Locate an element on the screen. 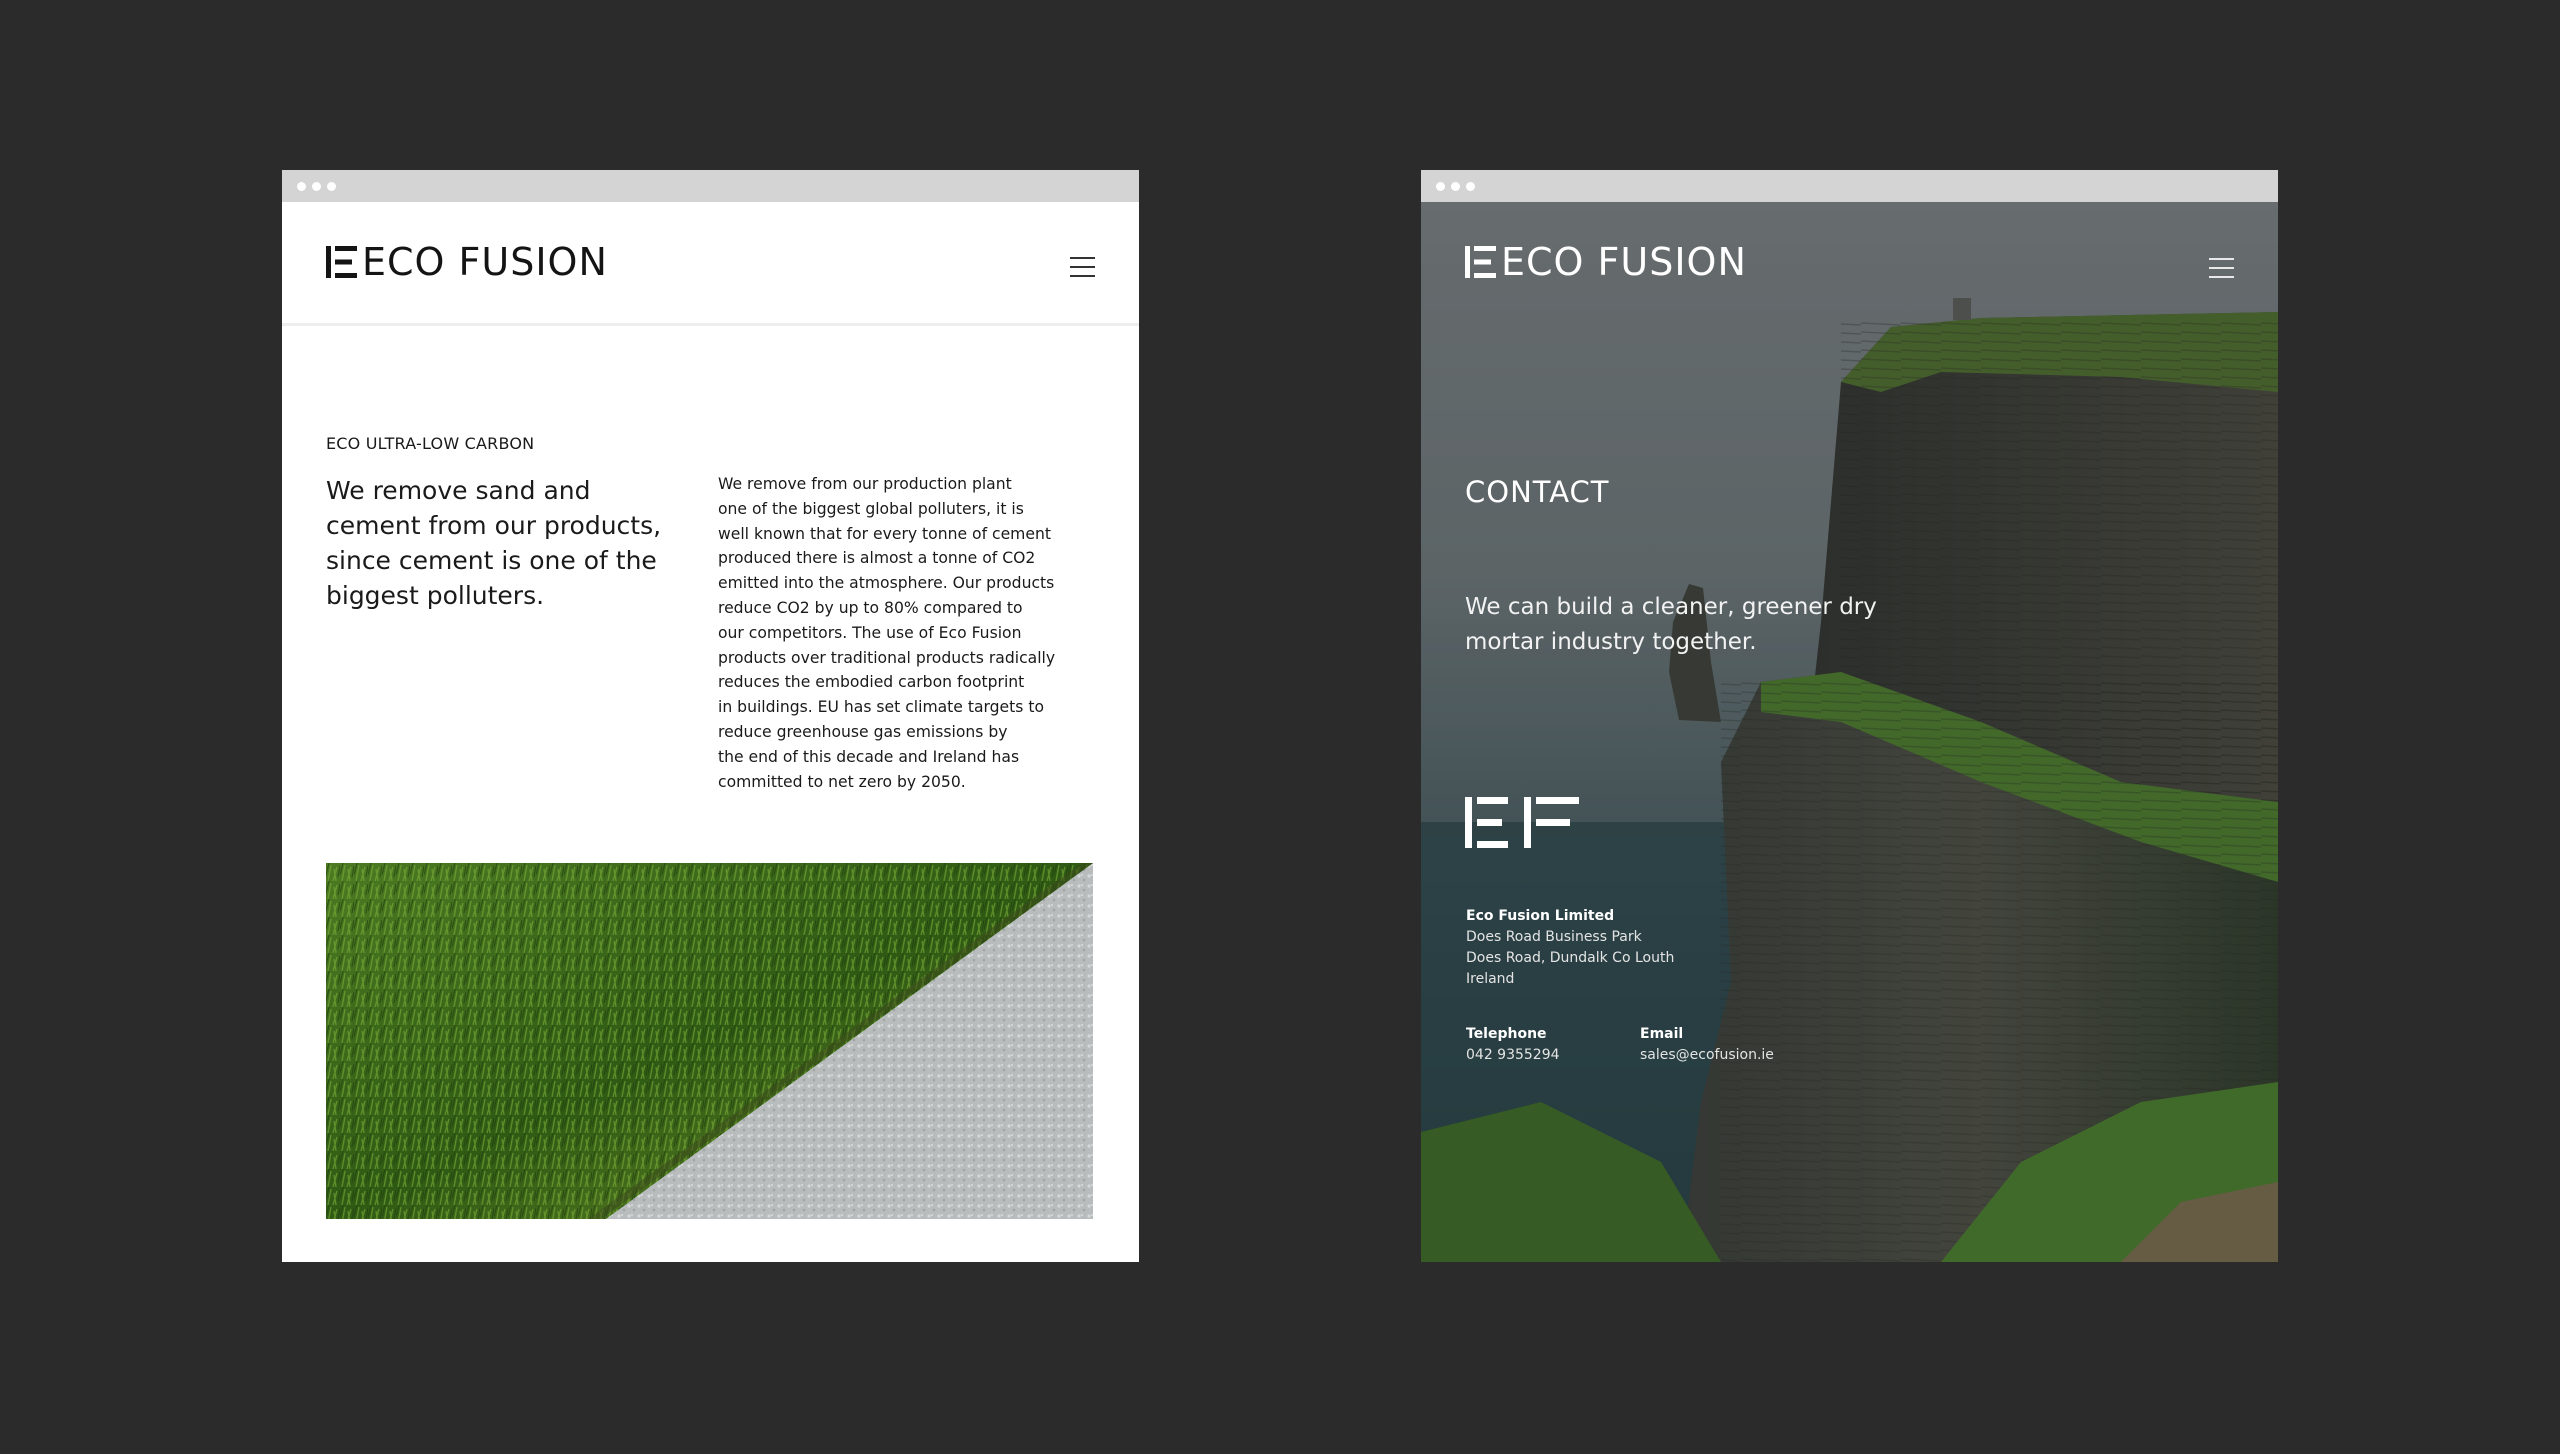 This screenshot has width=2560, height=1454. email-label: Email is located at coordinates (1662, 1034).